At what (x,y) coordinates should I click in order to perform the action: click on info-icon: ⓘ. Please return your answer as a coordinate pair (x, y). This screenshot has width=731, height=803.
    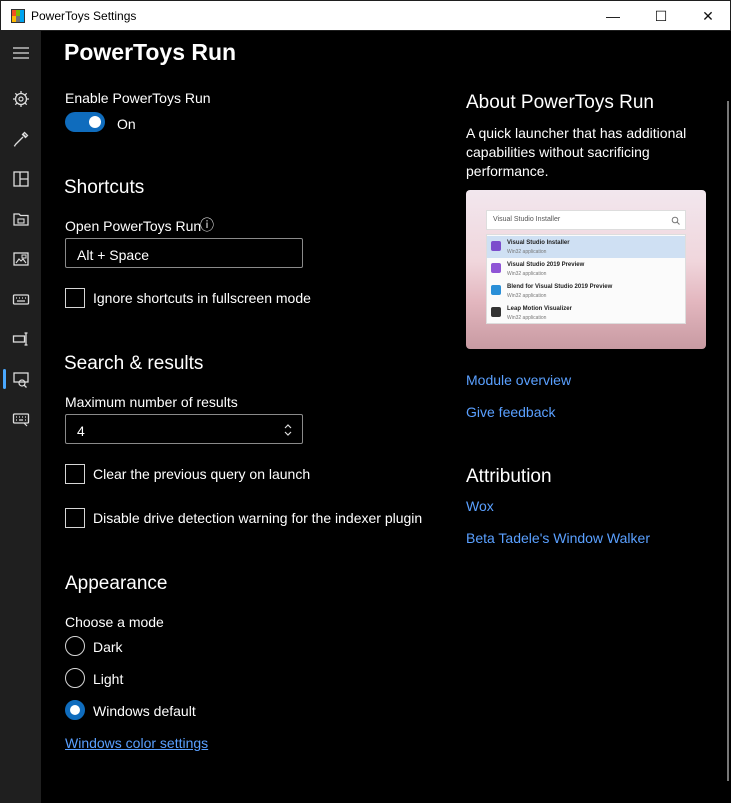
    Looking at the image, I should click on (207, 225).